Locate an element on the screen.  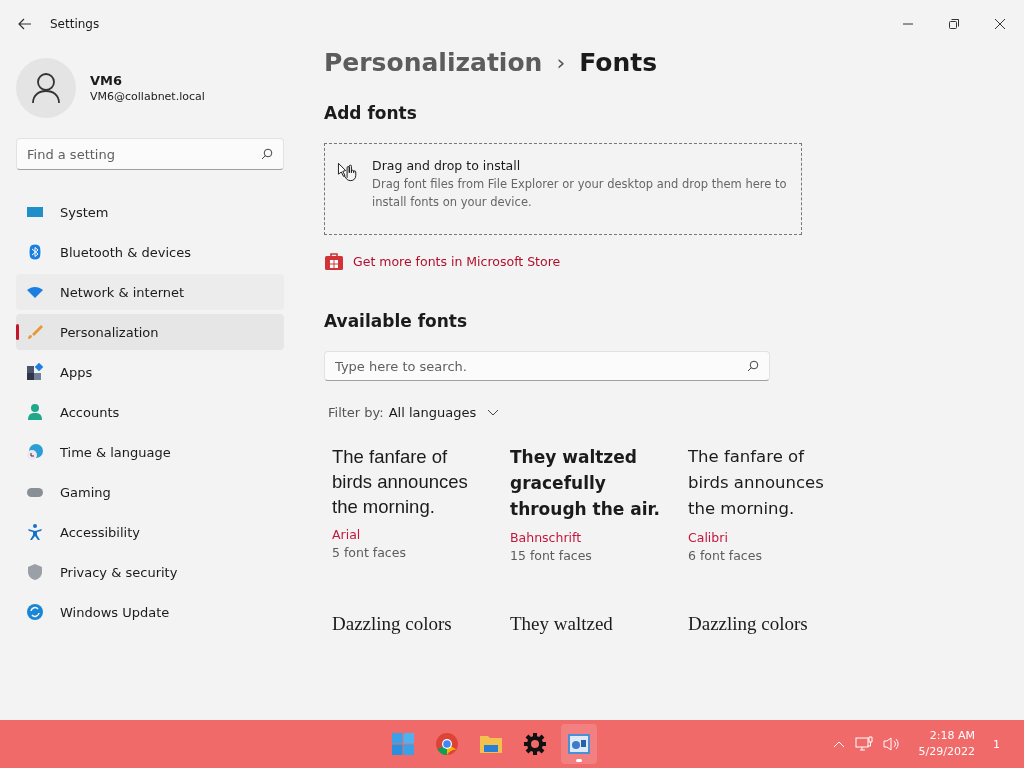
font-face-count: 15 font faces is located at coordinates (551, 555).